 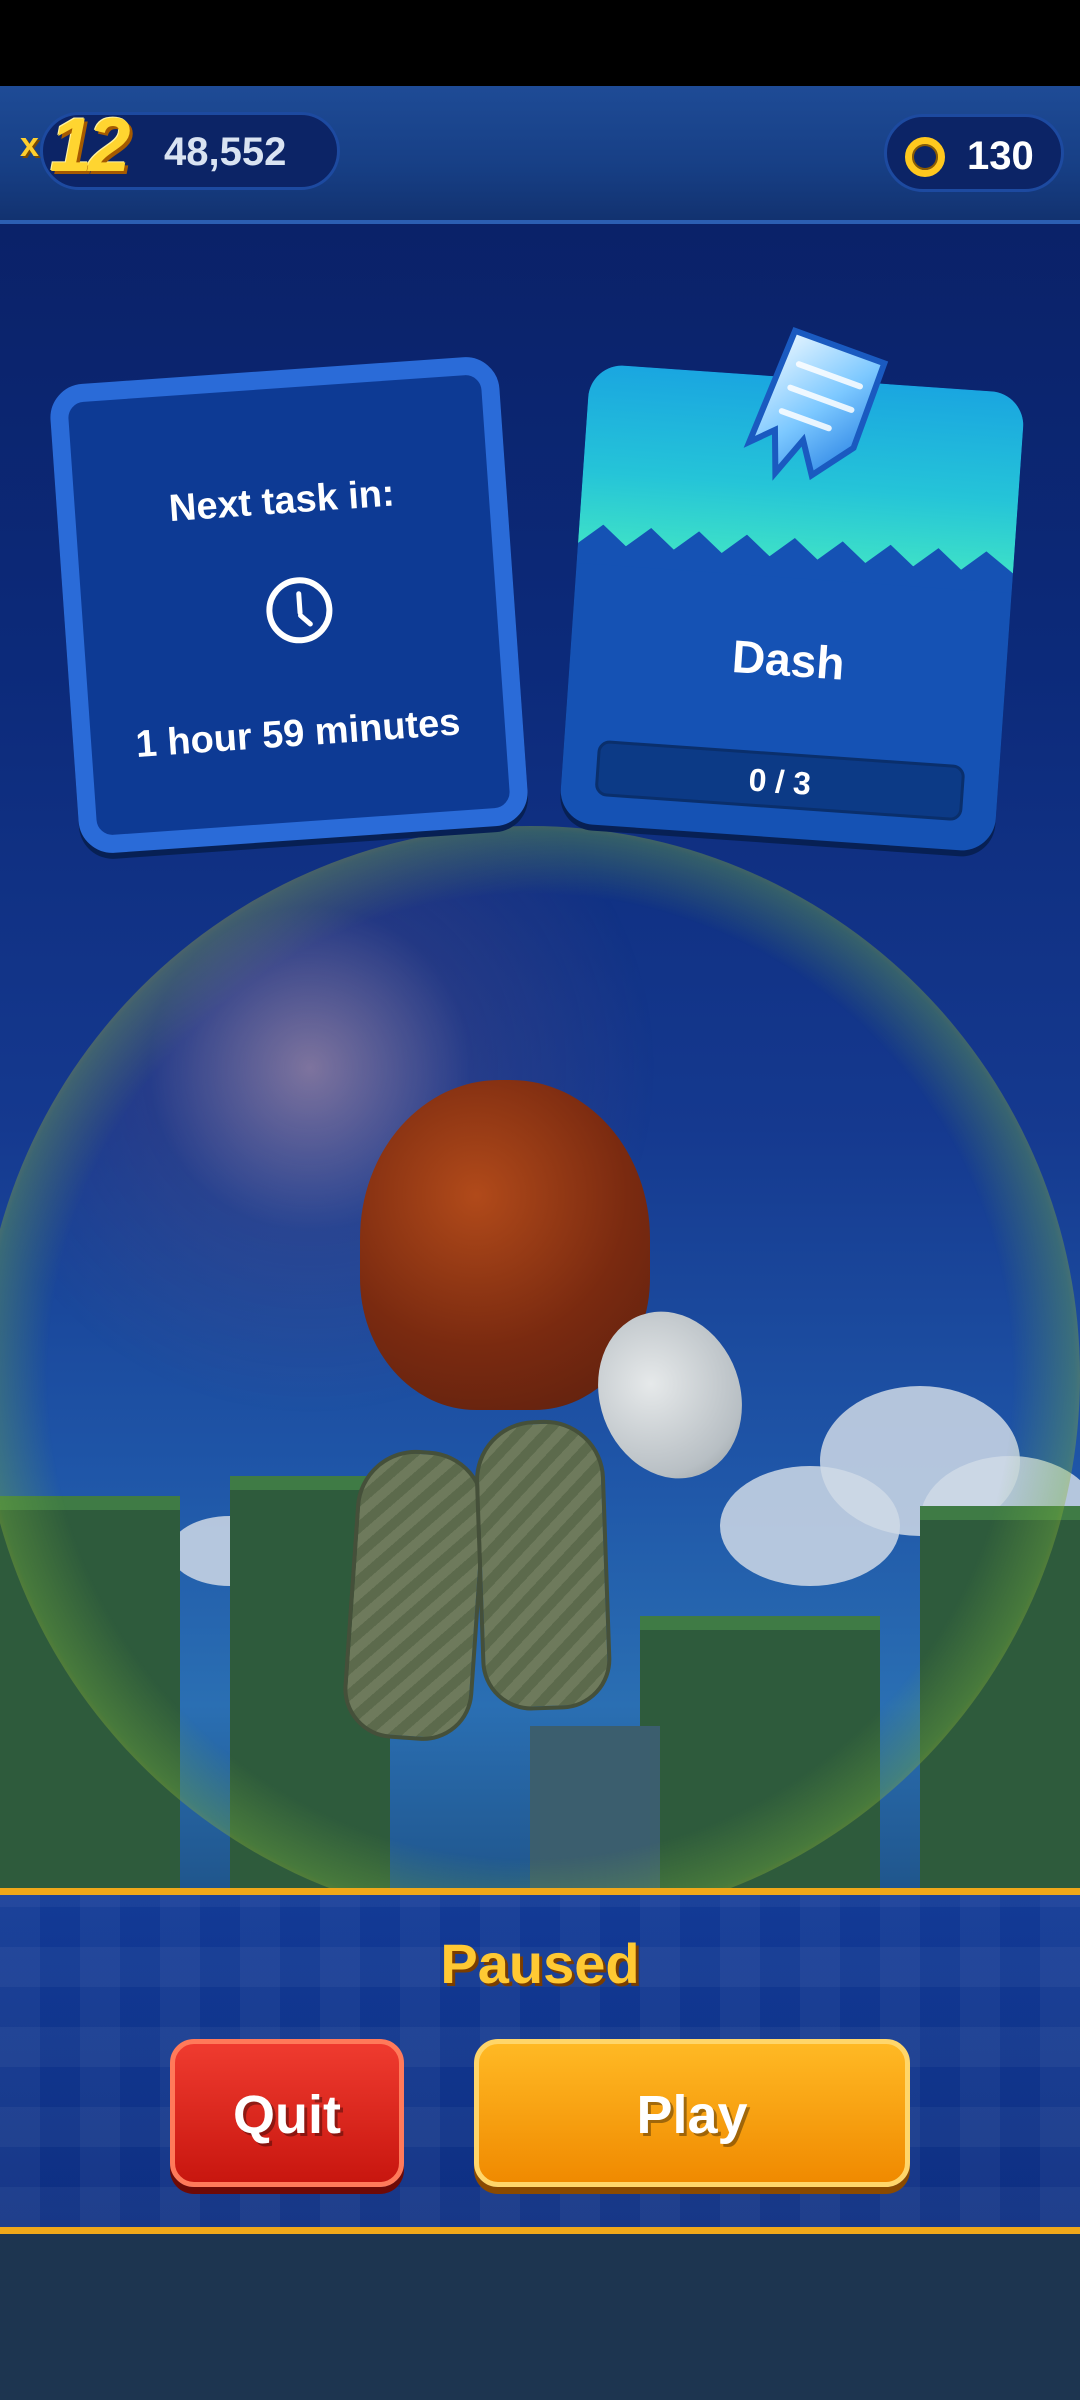 What do you see at coordinates (540, 155) in the screenshot?
I see `hud-bar: x 12 48,552 130` at bounding box center [540, 155].